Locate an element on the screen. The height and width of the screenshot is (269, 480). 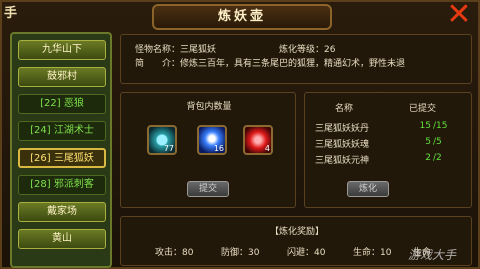
item-count: 4 is located at coordinates (267, 148).